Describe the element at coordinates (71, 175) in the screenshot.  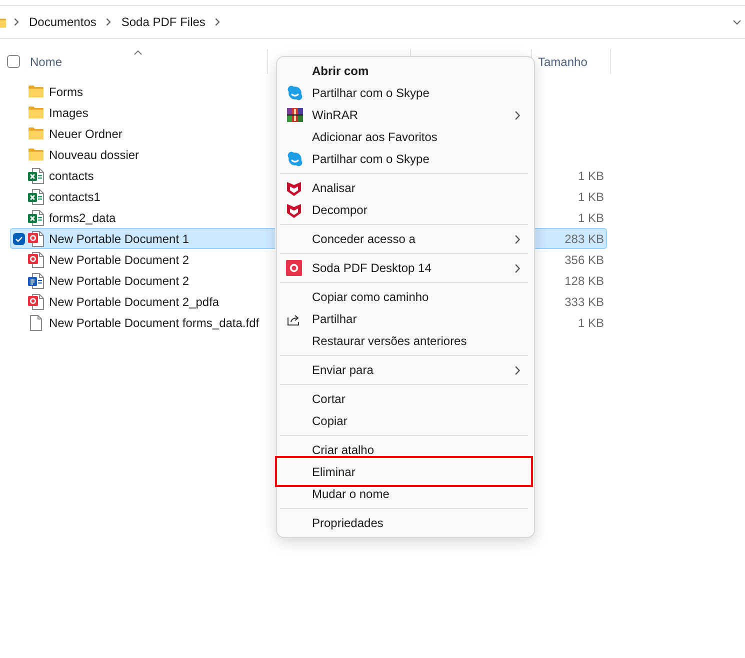
I see `file-name: contacts` at that location.